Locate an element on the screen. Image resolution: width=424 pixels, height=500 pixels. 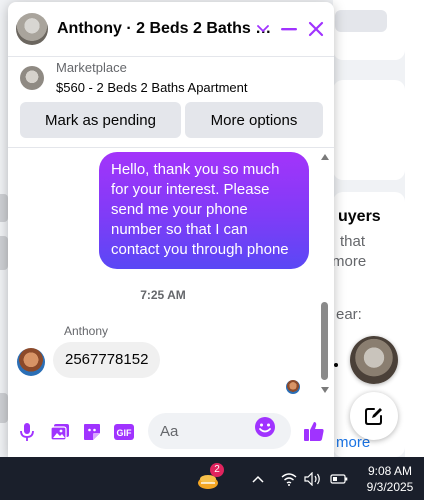
gif-icon: GIF is located at coordinates (124, 432).